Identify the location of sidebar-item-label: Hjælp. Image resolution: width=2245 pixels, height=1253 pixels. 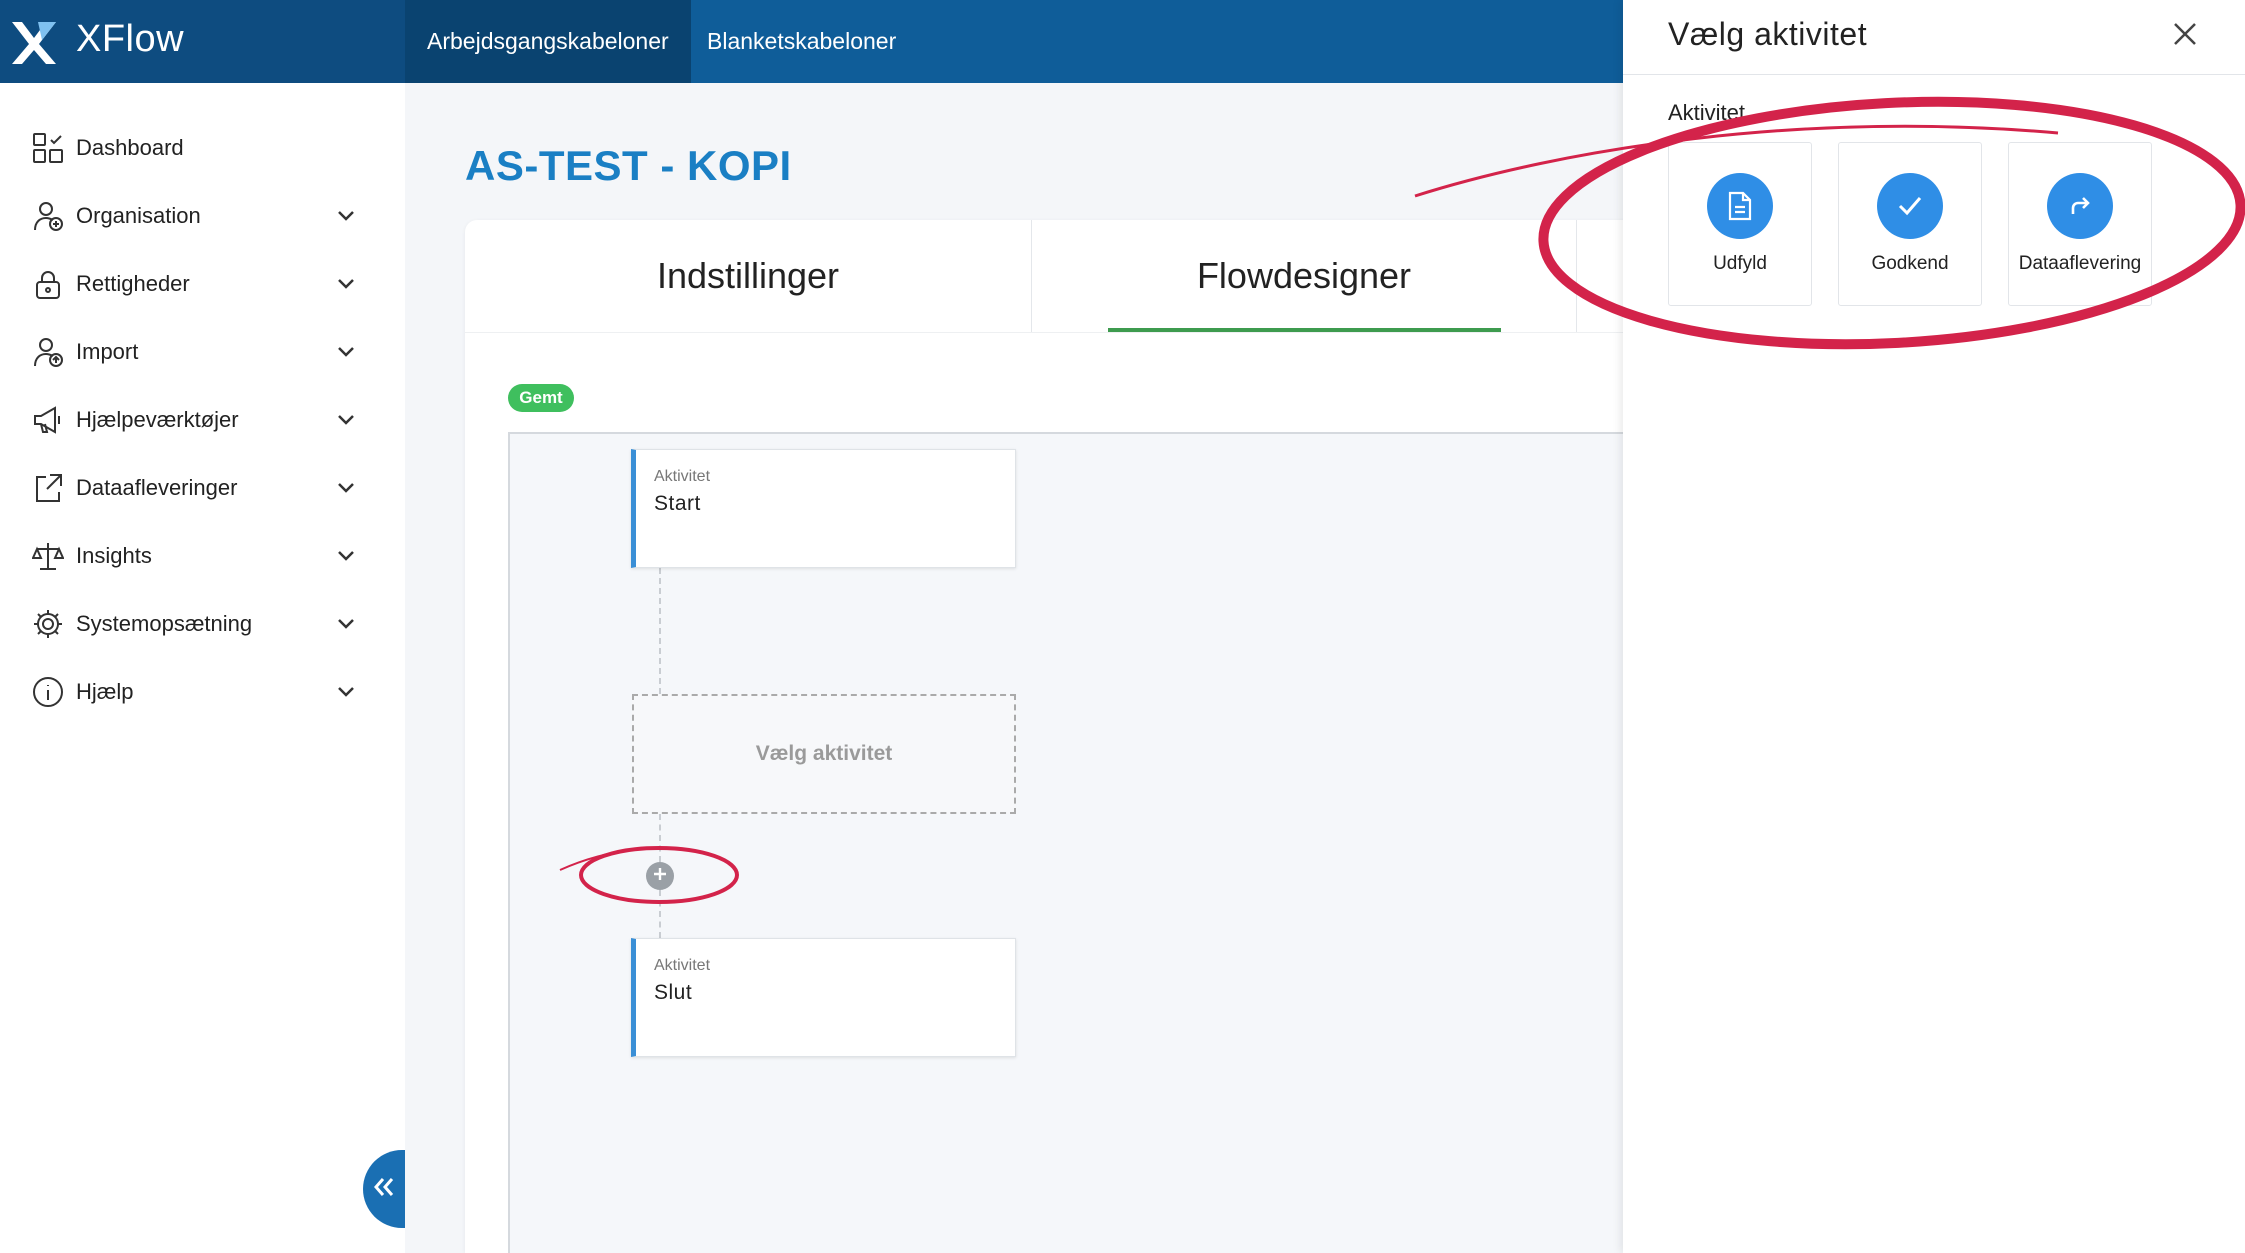
(105, 691).